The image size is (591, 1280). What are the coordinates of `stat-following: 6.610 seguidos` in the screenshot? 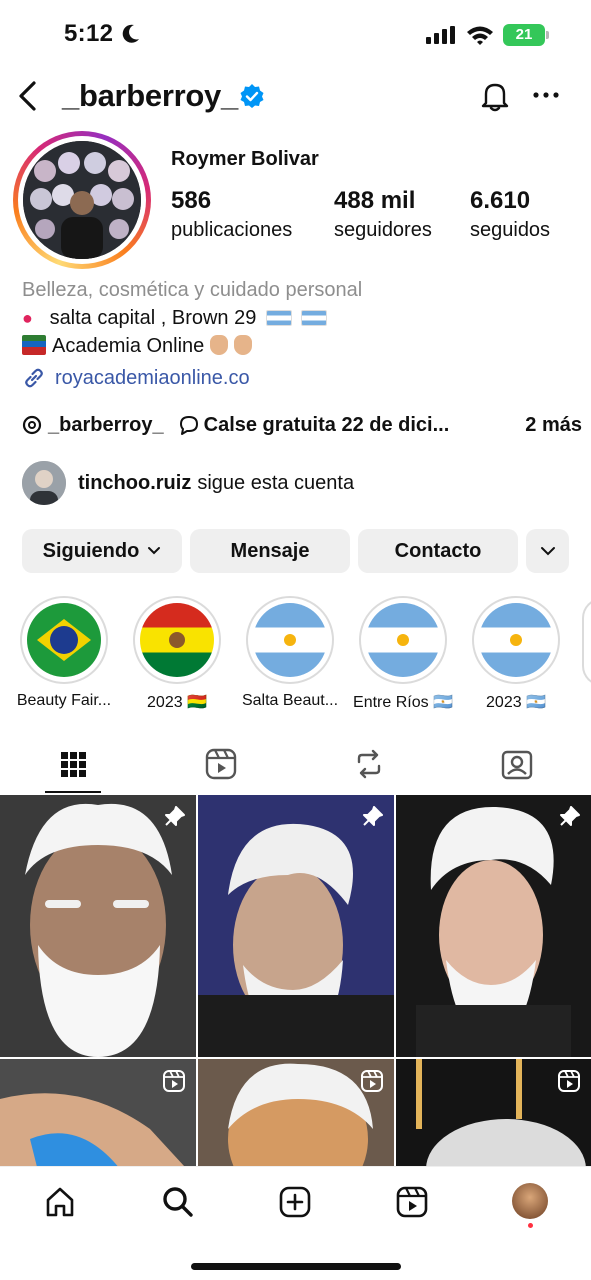 It's located at (510, 214).